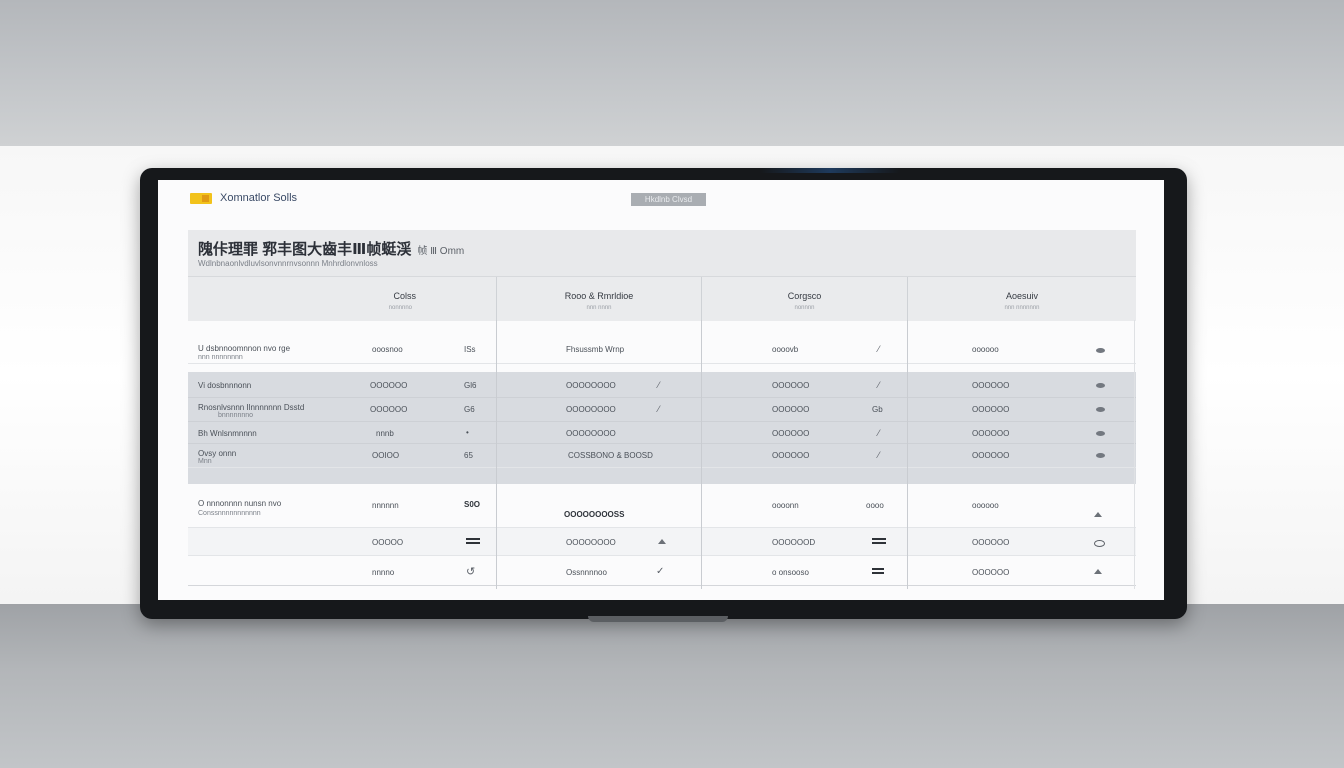 The height and width of the screenshot is (768, 1344). Describe the element at coordinates (236, 415) in the screenshot. I see `row-sub: bnnnnnnno` at that location.